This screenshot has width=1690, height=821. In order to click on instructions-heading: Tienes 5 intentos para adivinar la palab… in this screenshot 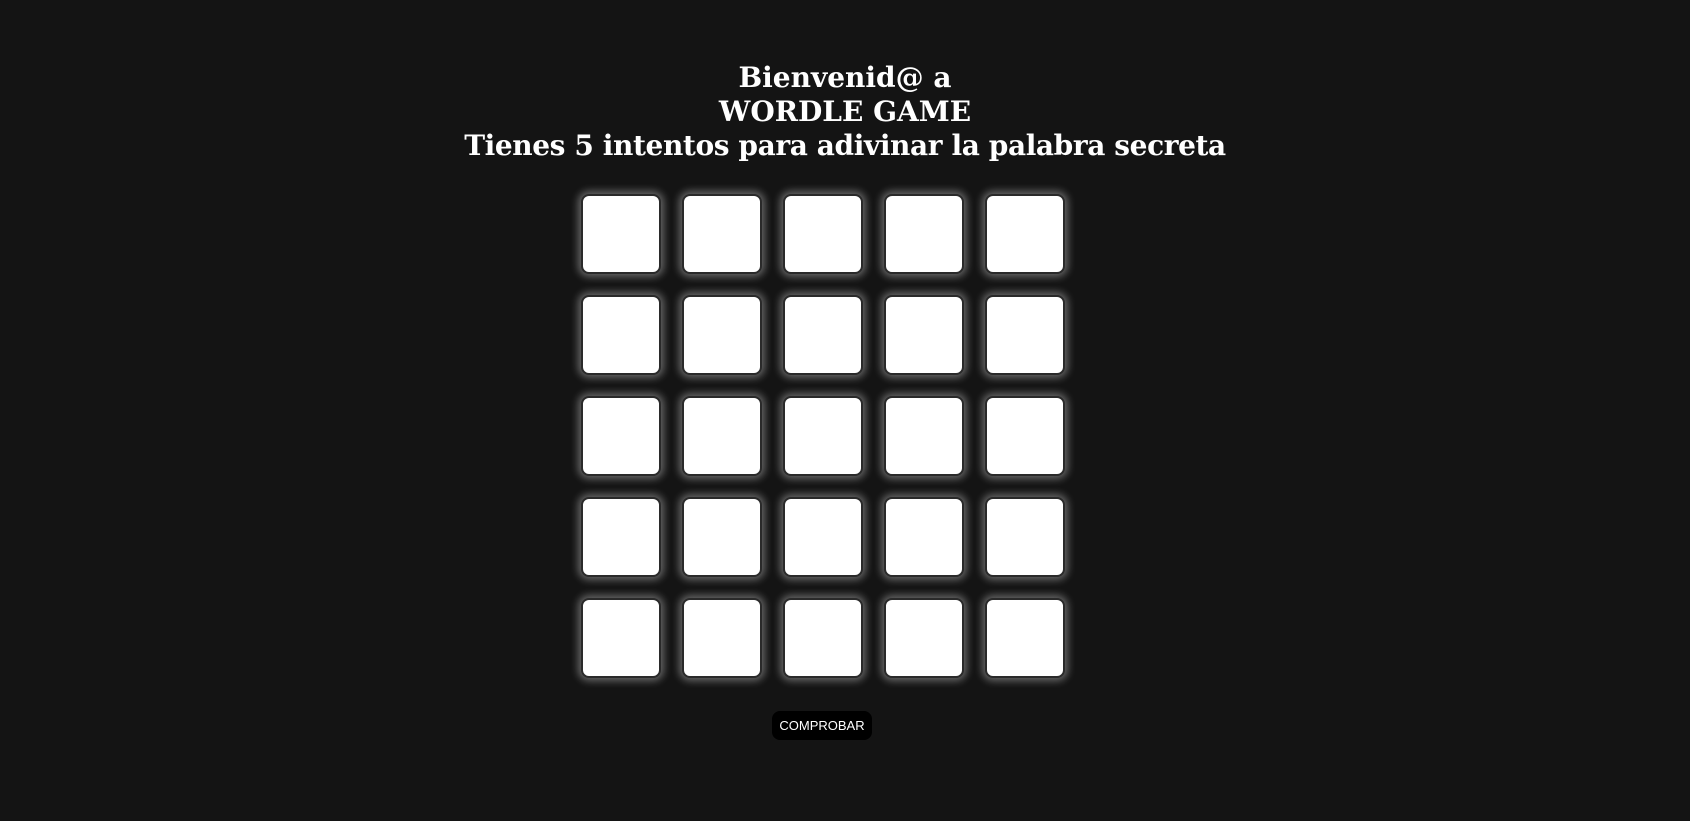, I will do `click(845, 145)`.